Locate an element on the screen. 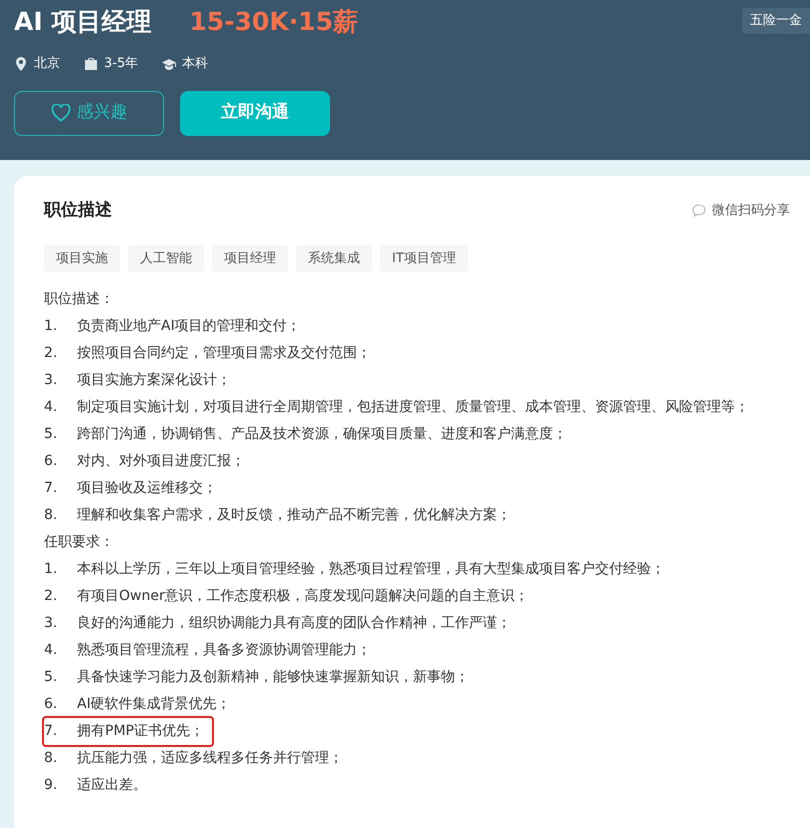 The image size is (810, 828). salary-text: 15-30K·15薪 is located at coordinates (273, 22).